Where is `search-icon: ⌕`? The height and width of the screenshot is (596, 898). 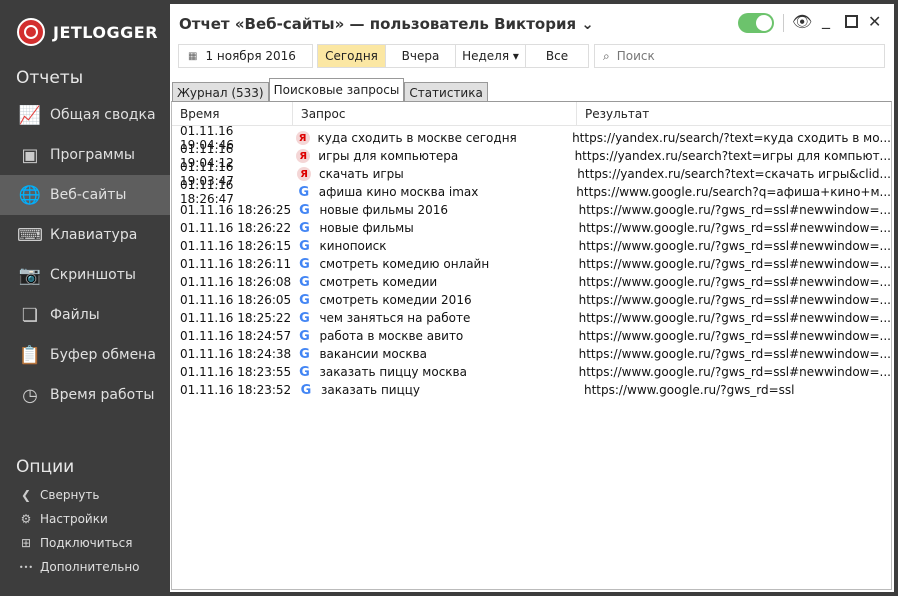
search-icon: ⌕ is located at coordinates (606, 55).